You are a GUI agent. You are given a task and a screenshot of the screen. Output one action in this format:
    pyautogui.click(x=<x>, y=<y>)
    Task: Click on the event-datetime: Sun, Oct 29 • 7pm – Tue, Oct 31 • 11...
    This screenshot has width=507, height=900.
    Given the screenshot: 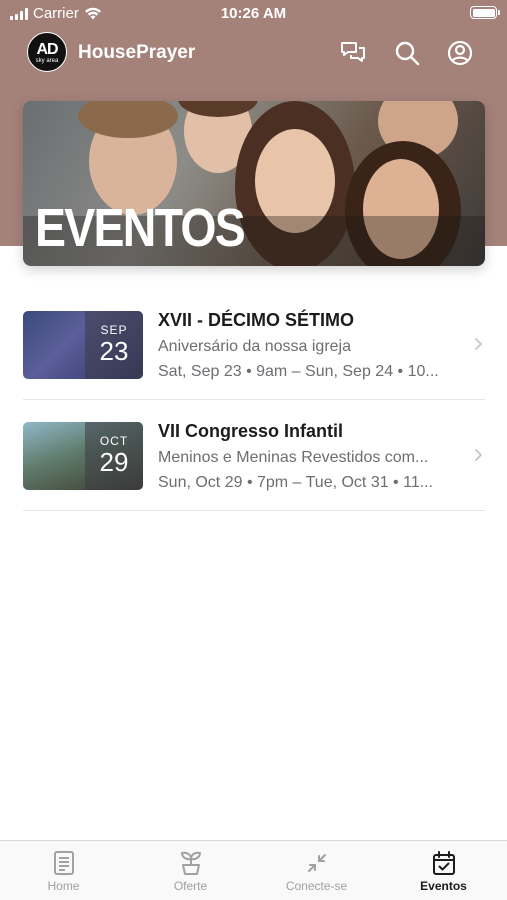 What is the action you would take?
    pyautogui.click(x=296, y=482)
    